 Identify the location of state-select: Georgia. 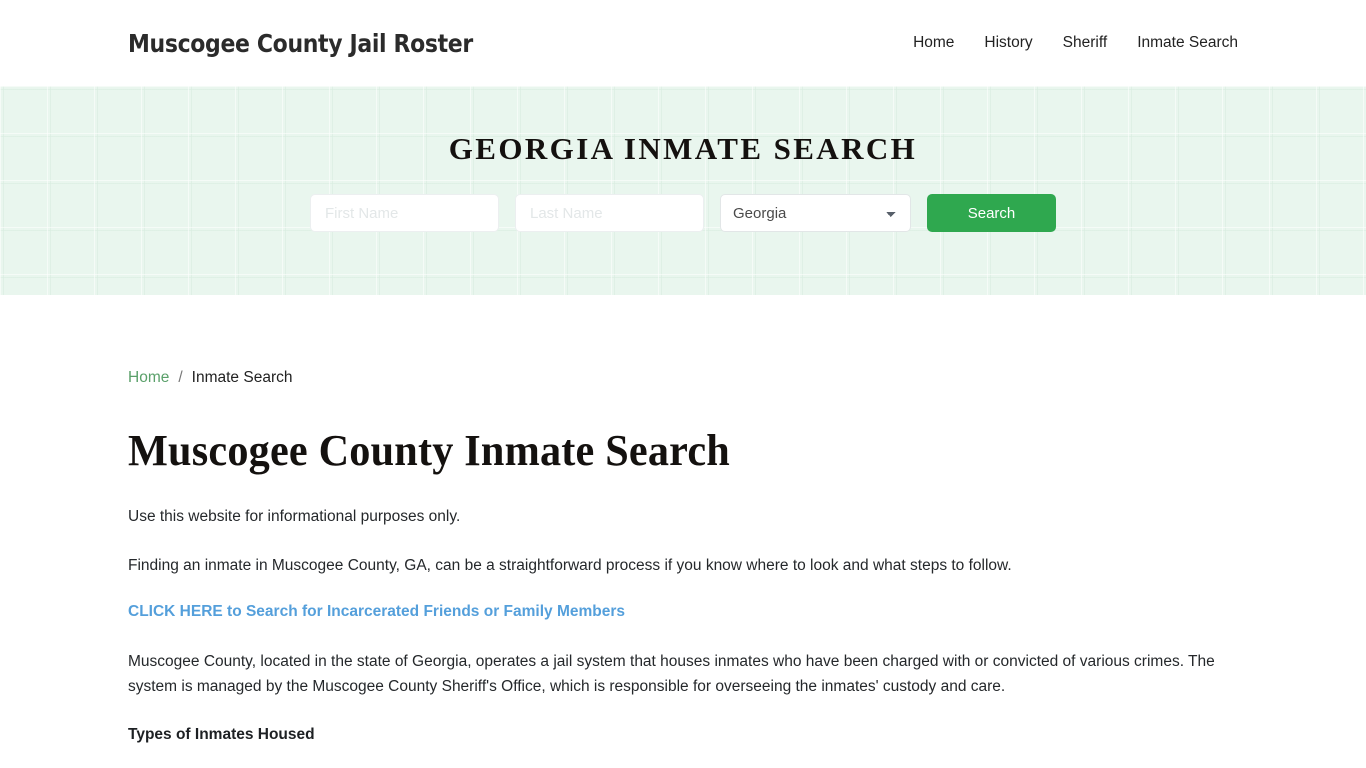
(815, 213).